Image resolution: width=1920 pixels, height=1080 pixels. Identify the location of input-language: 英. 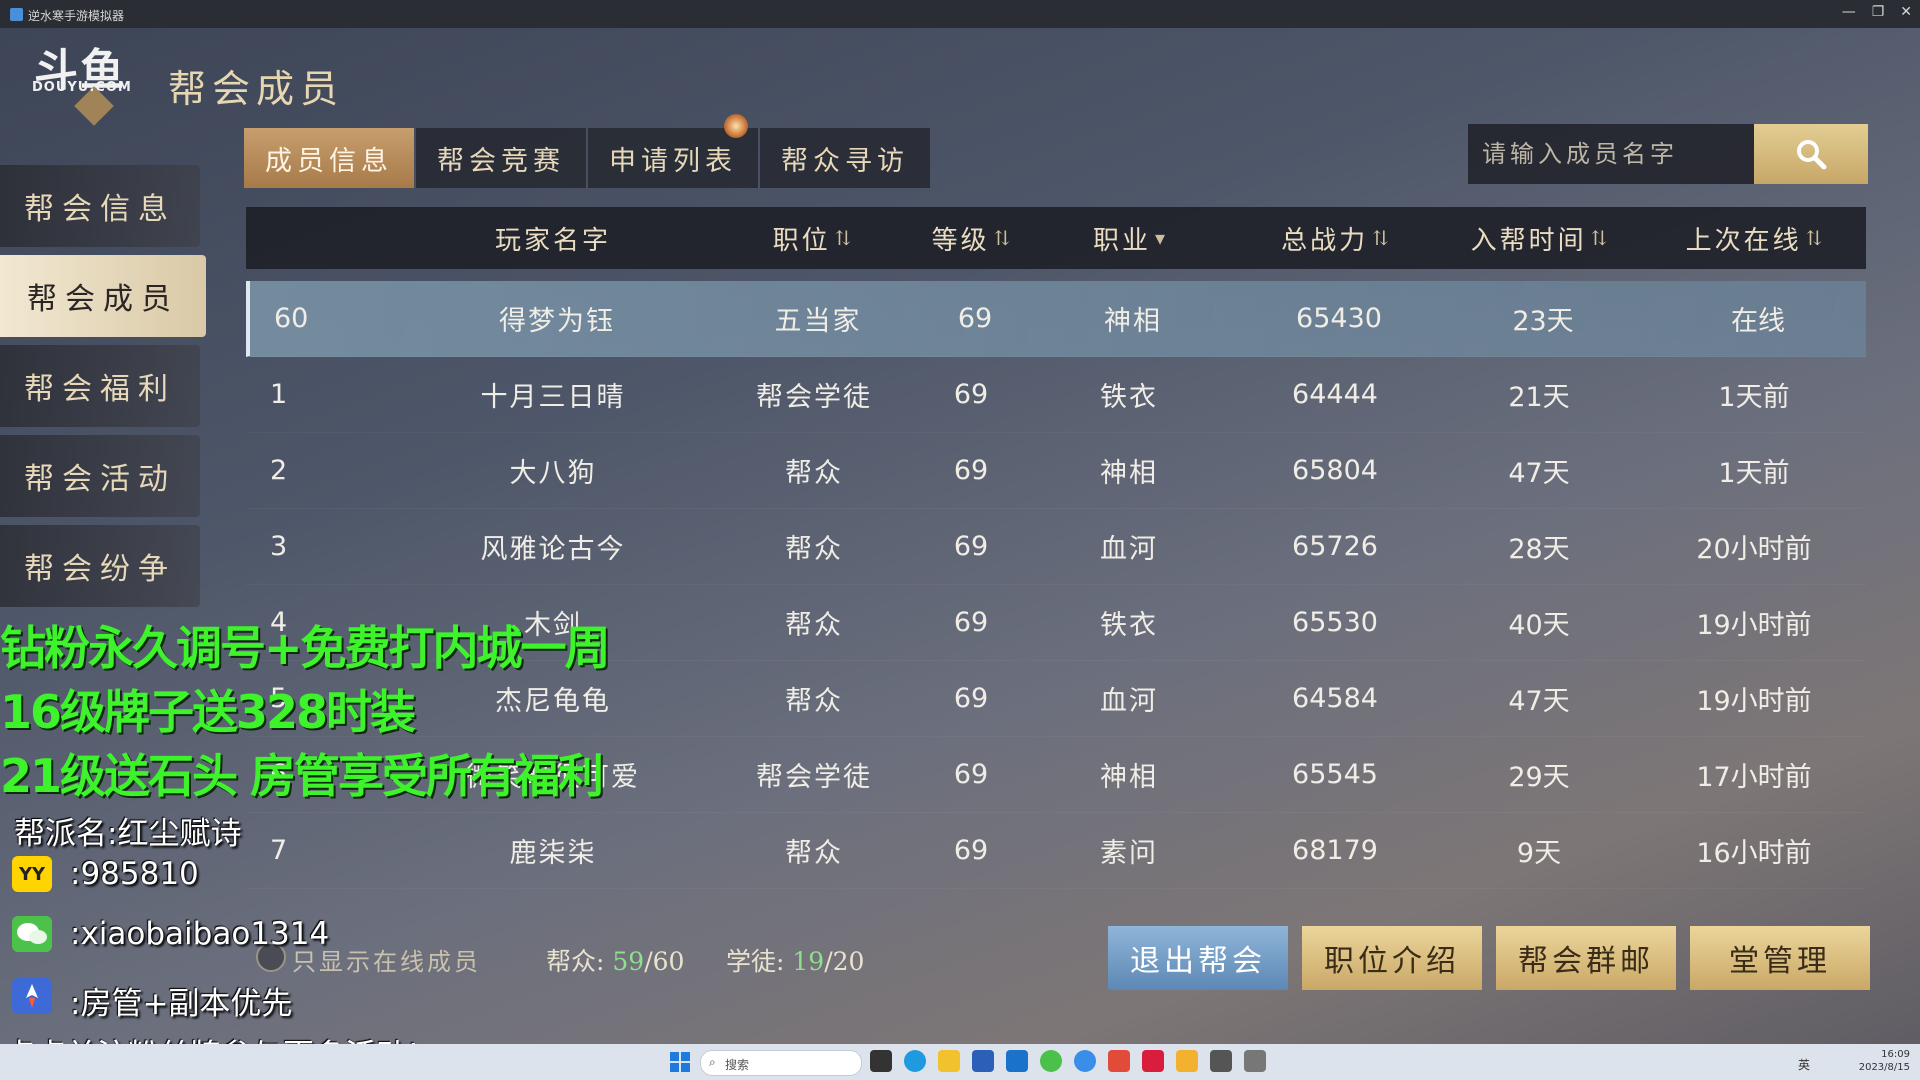
(1804, 1064).